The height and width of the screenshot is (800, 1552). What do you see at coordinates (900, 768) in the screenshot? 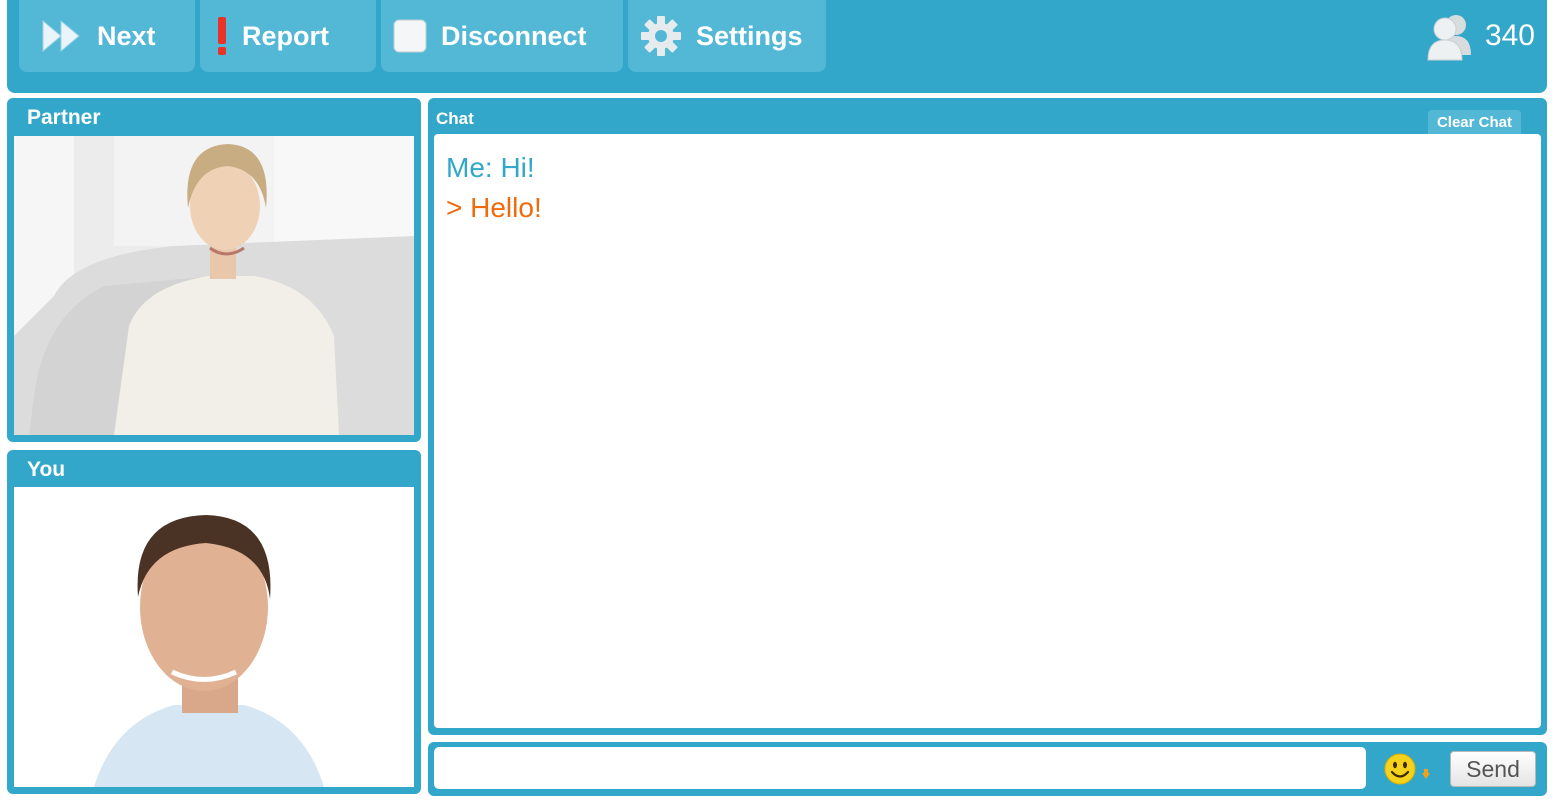
I see `message-input` at bounding box center [900, 768].